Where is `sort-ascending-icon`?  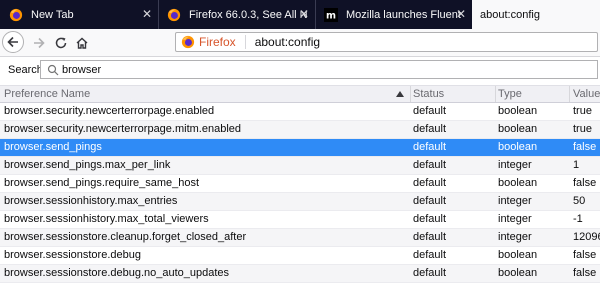
sort-ascending-icon is located at coordinates (400, 94).